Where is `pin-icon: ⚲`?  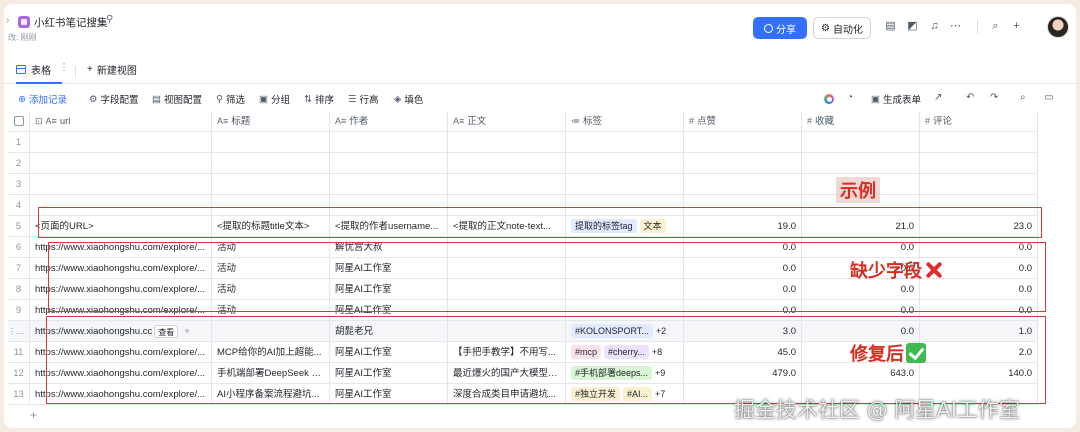
pin-icon: ⚲ is located at coordinates (109, 19).